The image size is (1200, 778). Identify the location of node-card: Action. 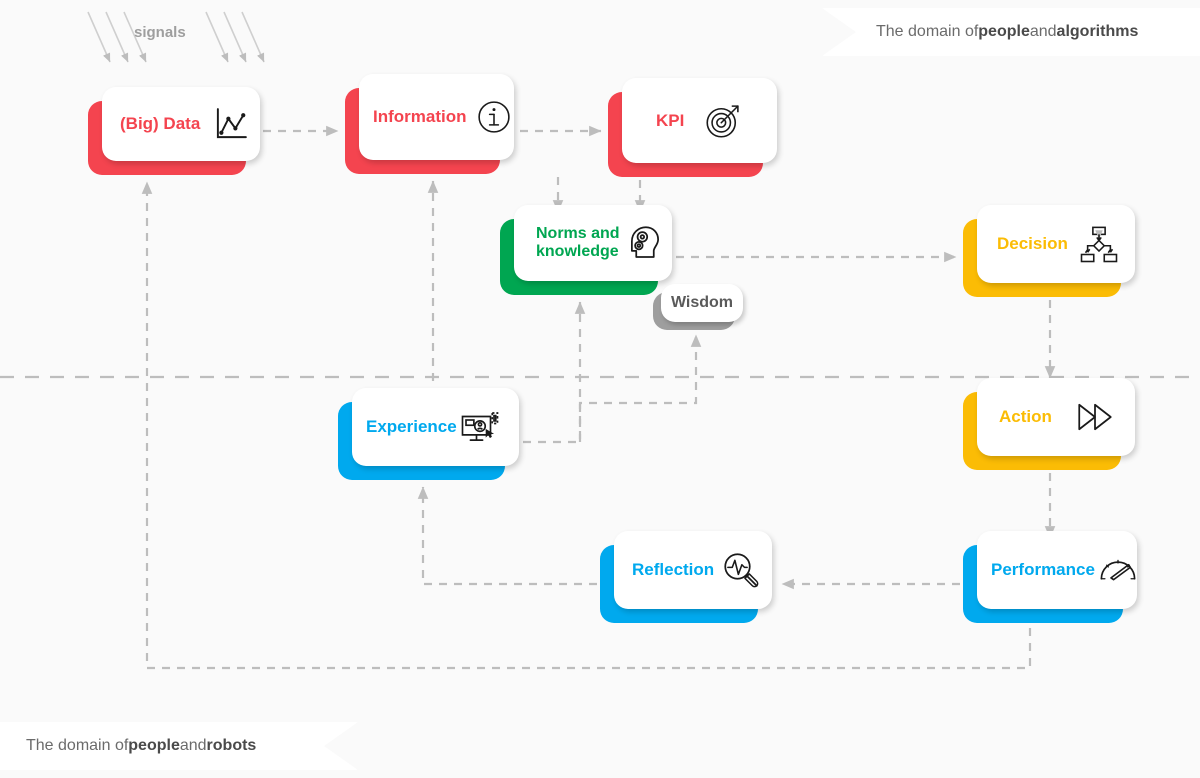
(1056, 417).